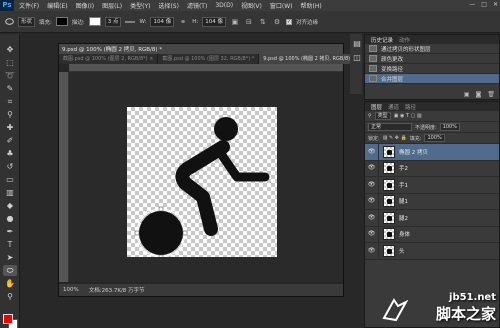 The height and width of the screenshot is (328, 500). I want to click on ellipse-tool-icon, so click(9, 22).